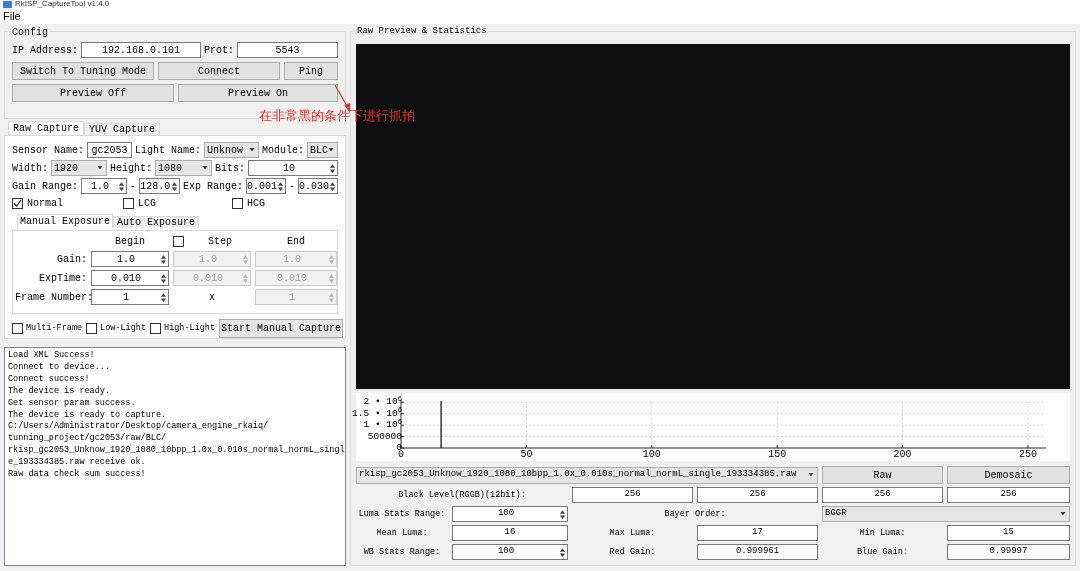 This screenshot has height=571, width=1080. What do you see at coordinates (265, 186) in the screenshot?
I see `spin-box: 0.001` at bounding box center [265, 186].